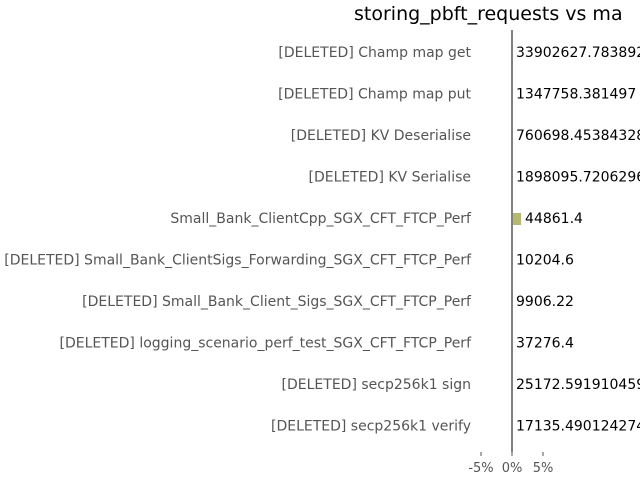 This screenshot has height=480, width=640. I want to click on x-tick-label: 0%, so click(512, 468).